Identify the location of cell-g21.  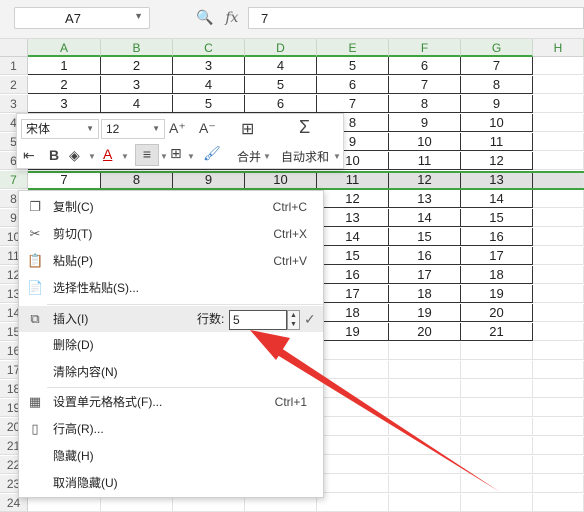
(497, 446).